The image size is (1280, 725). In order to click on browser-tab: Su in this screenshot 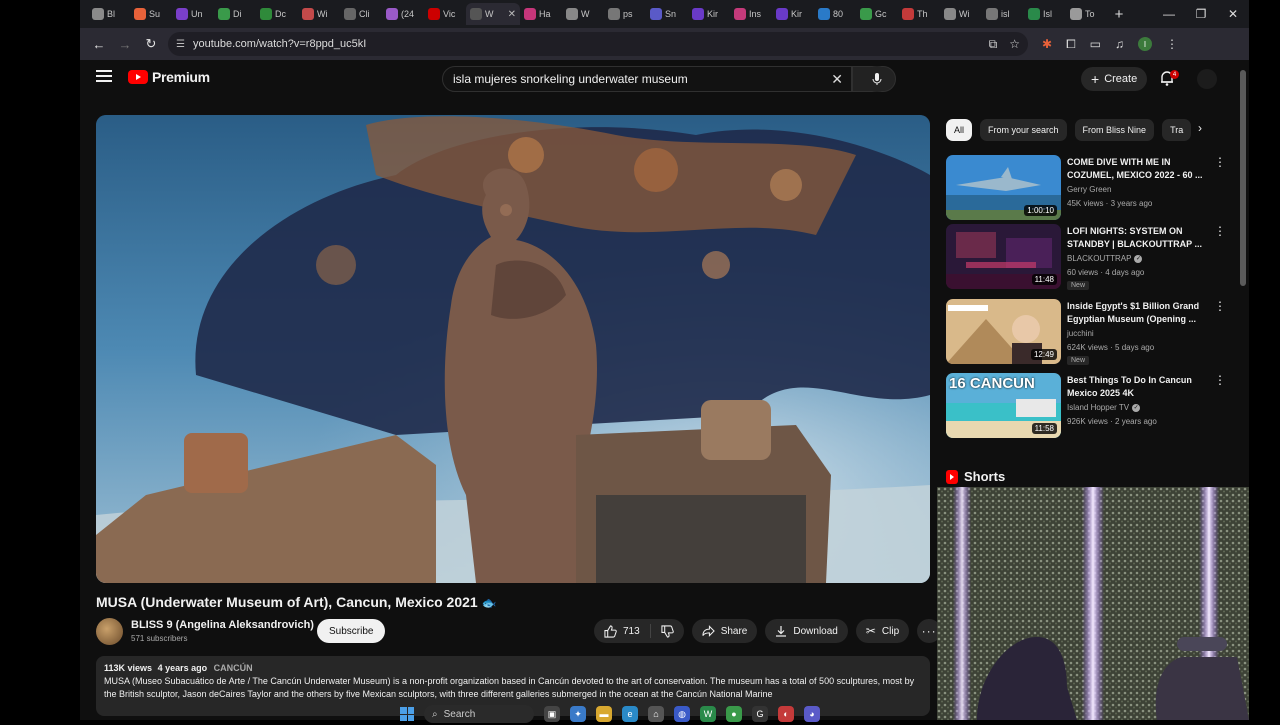, I will do `click(151, 14)`.